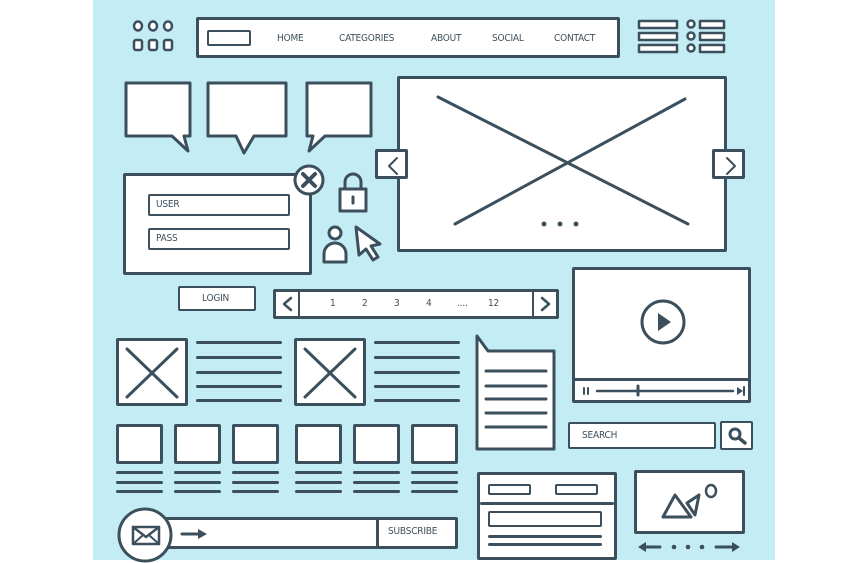  I want to click on pagination-prev-button, so click(288, 304).